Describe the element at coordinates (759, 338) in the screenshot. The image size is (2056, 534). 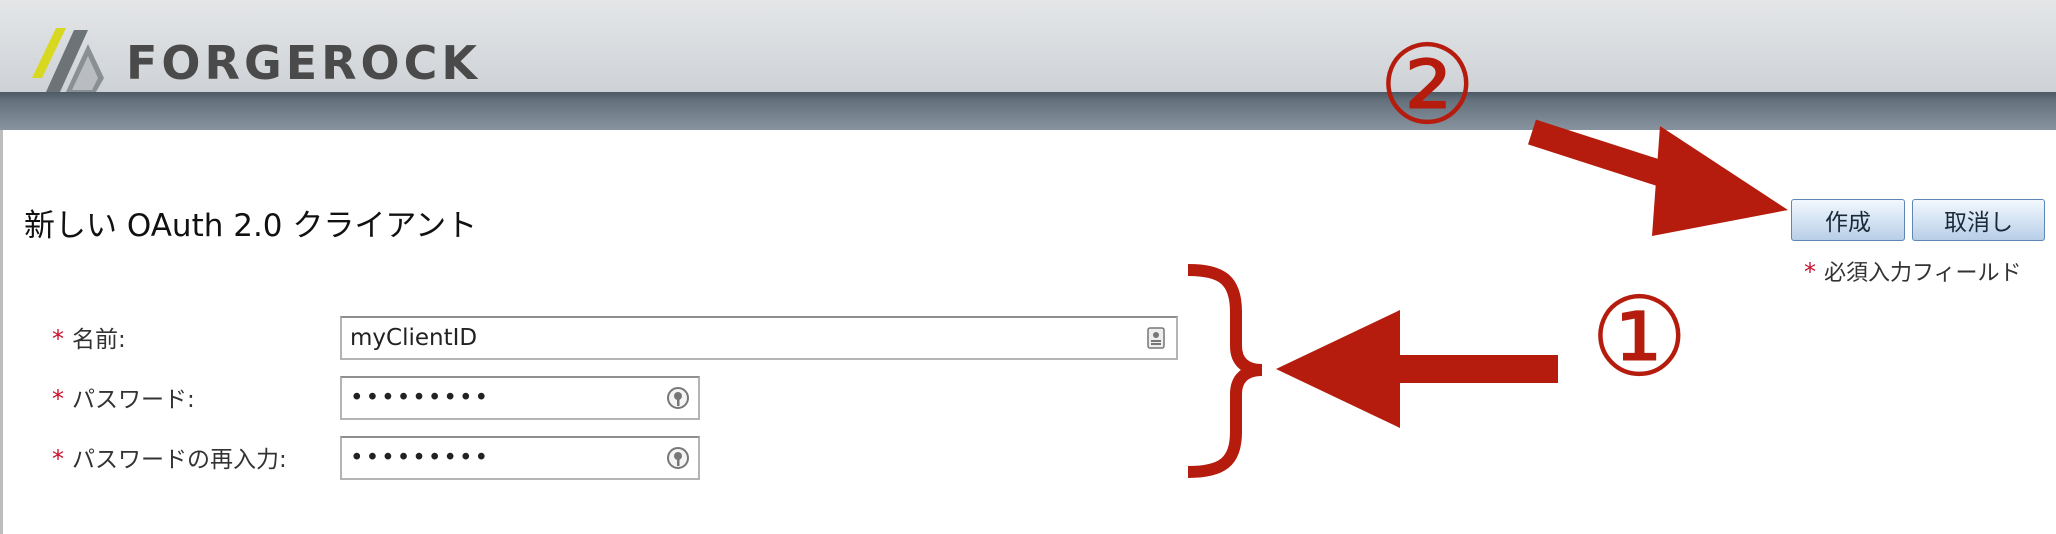
I see `name-input: myClientID` at that location.